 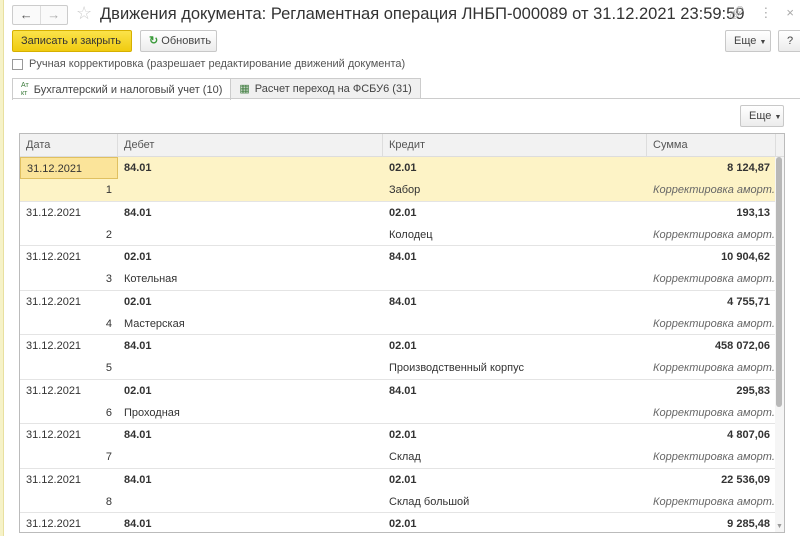 I want to click on forward-button: →, so click(x=53, y=15).